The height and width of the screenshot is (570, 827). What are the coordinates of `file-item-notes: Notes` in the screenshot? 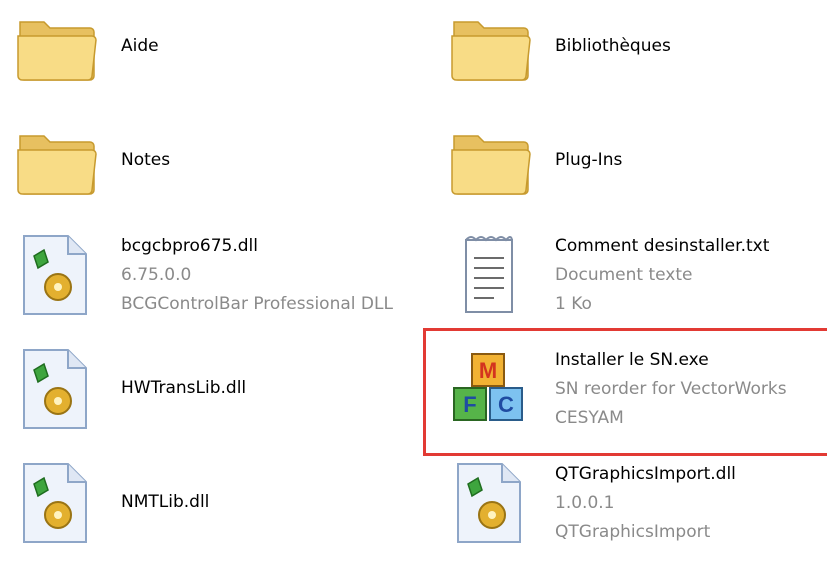 It's located at (214, 173).